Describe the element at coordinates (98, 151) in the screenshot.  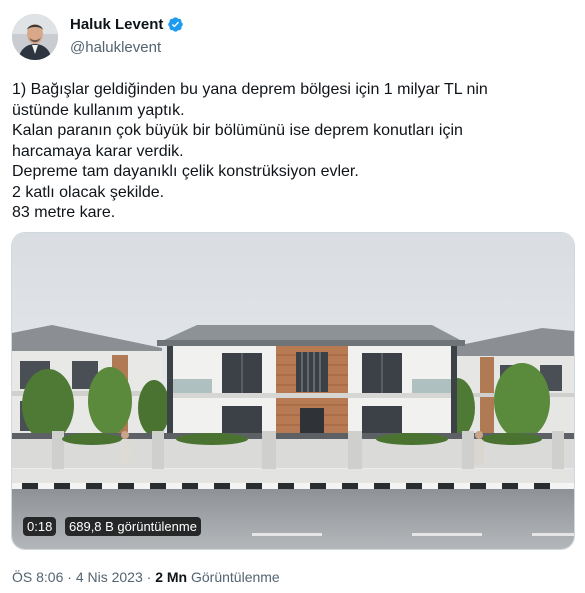
I see `tweet-line: harcamaya karar verdik.` at that location.